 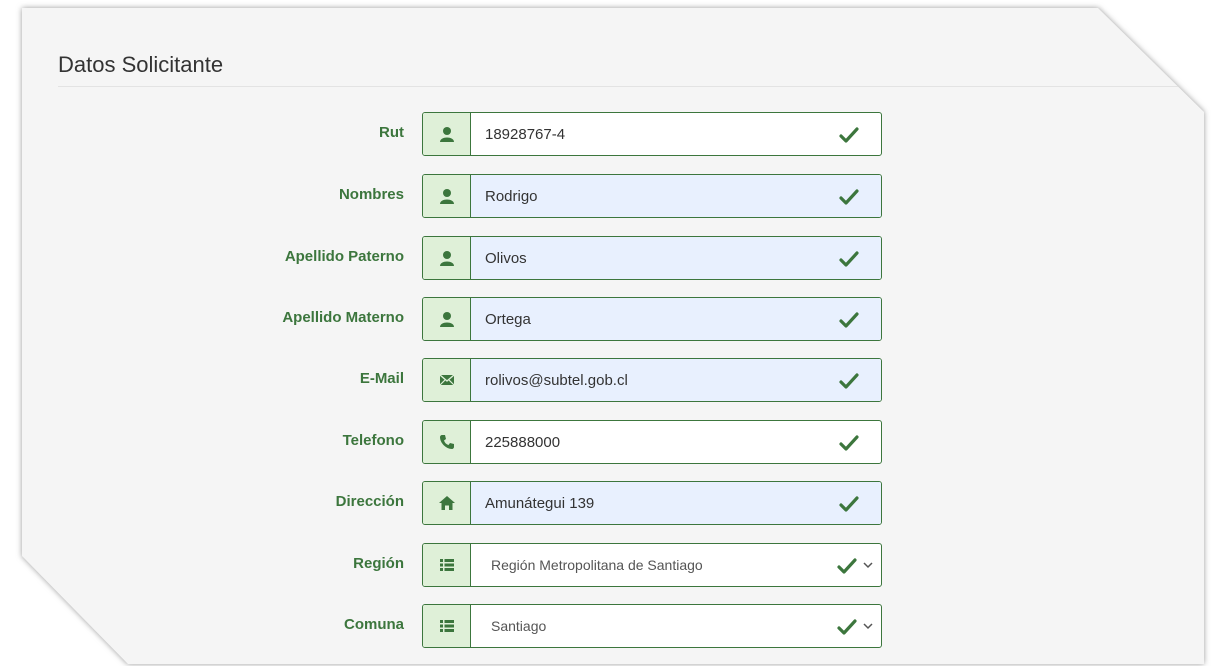 What do you see at coordinates (511, 196) in the screenshot?
I see `field-value: Rodrigo` at bounding box center [511, 196].